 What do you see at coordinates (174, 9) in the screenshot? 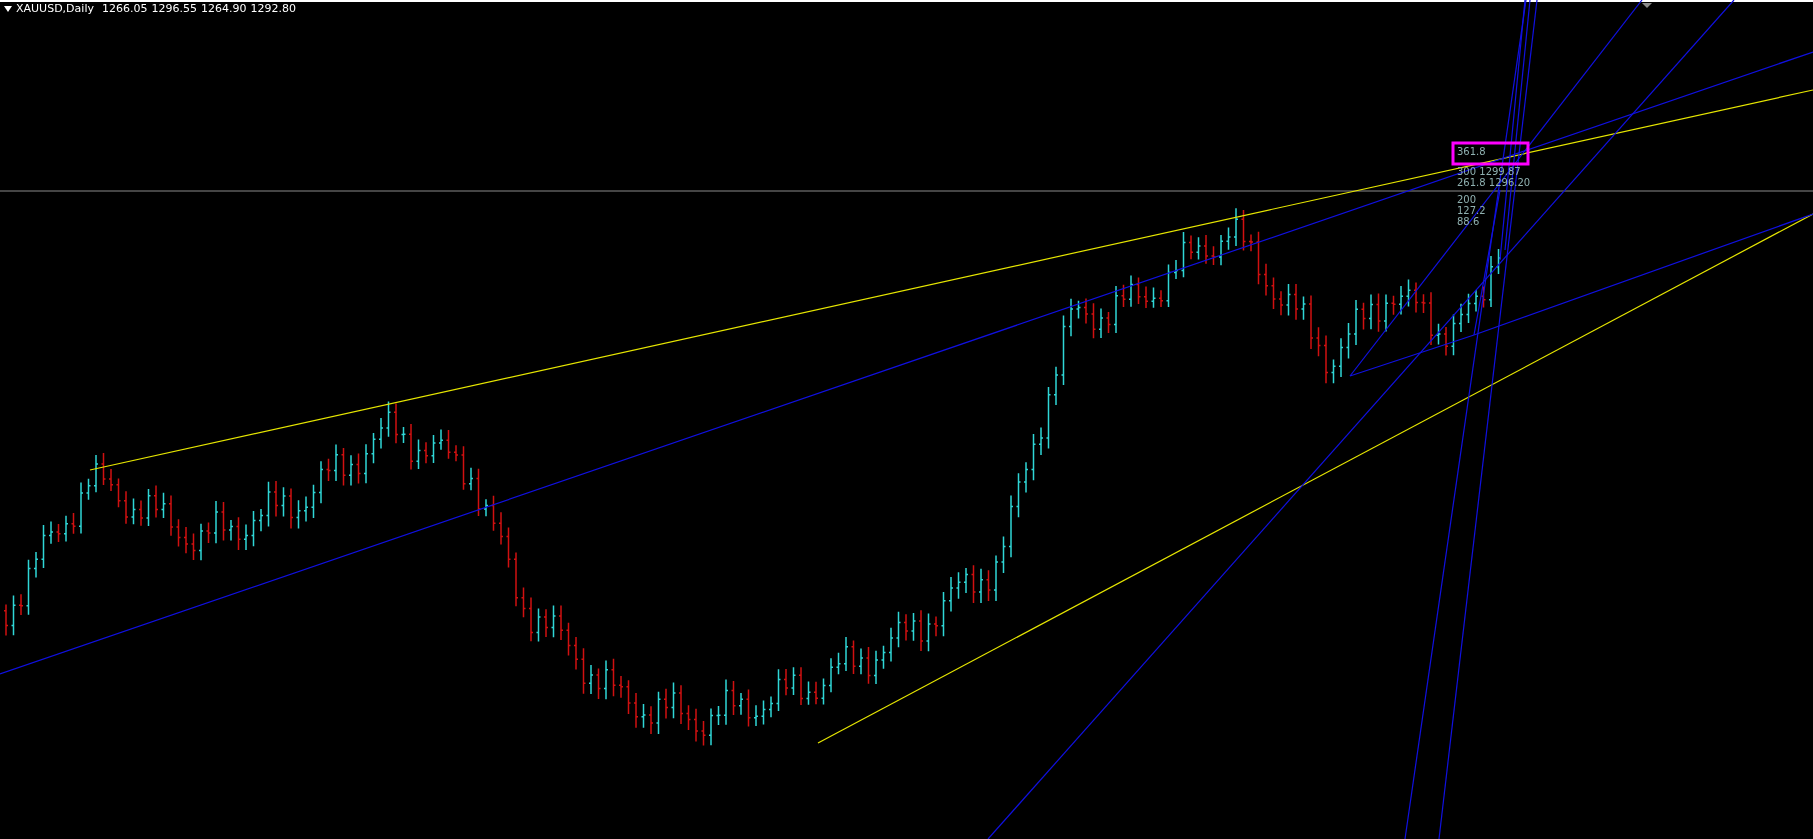
I see `price-value: 1296.55` at bounding box center [174, 9].